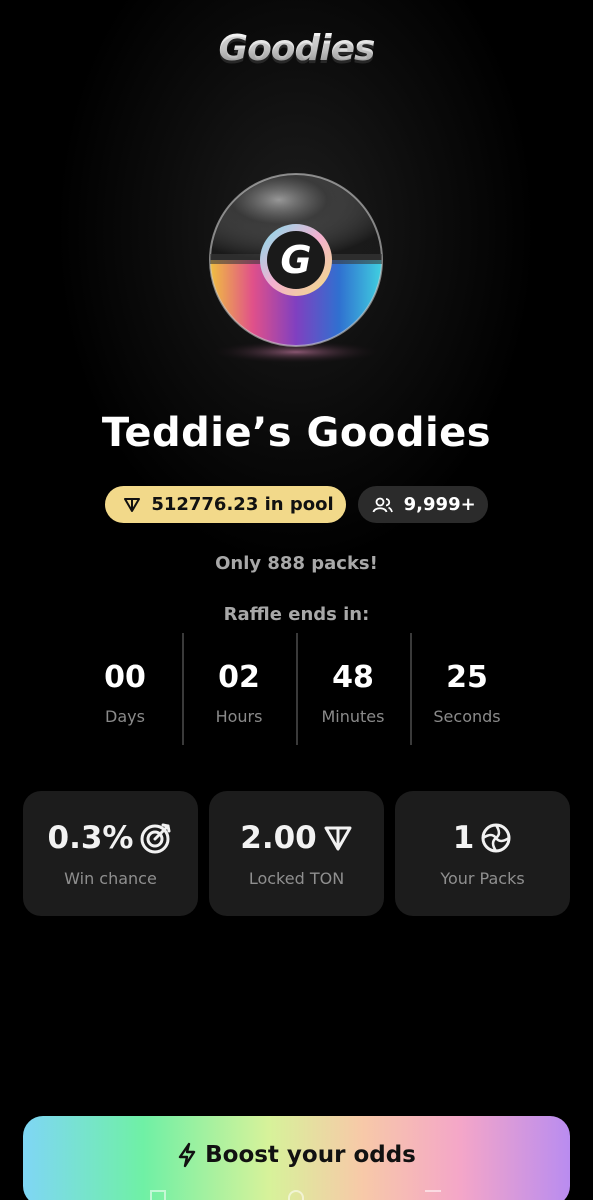 This screenshot has width=593, height=1200. Describe the element at coordinates (158, 1195) in the screenshot. I see `recent-apps-icon` at that location.